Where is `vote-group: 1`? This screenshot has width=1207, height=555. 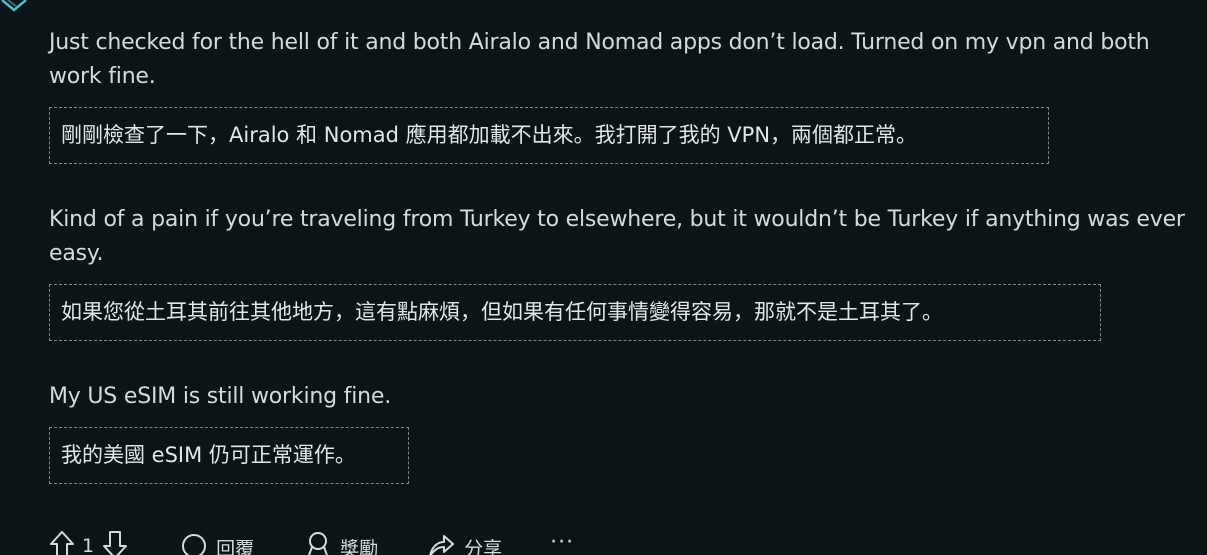 vote-group: 1 is located at coordinates (88, 542).